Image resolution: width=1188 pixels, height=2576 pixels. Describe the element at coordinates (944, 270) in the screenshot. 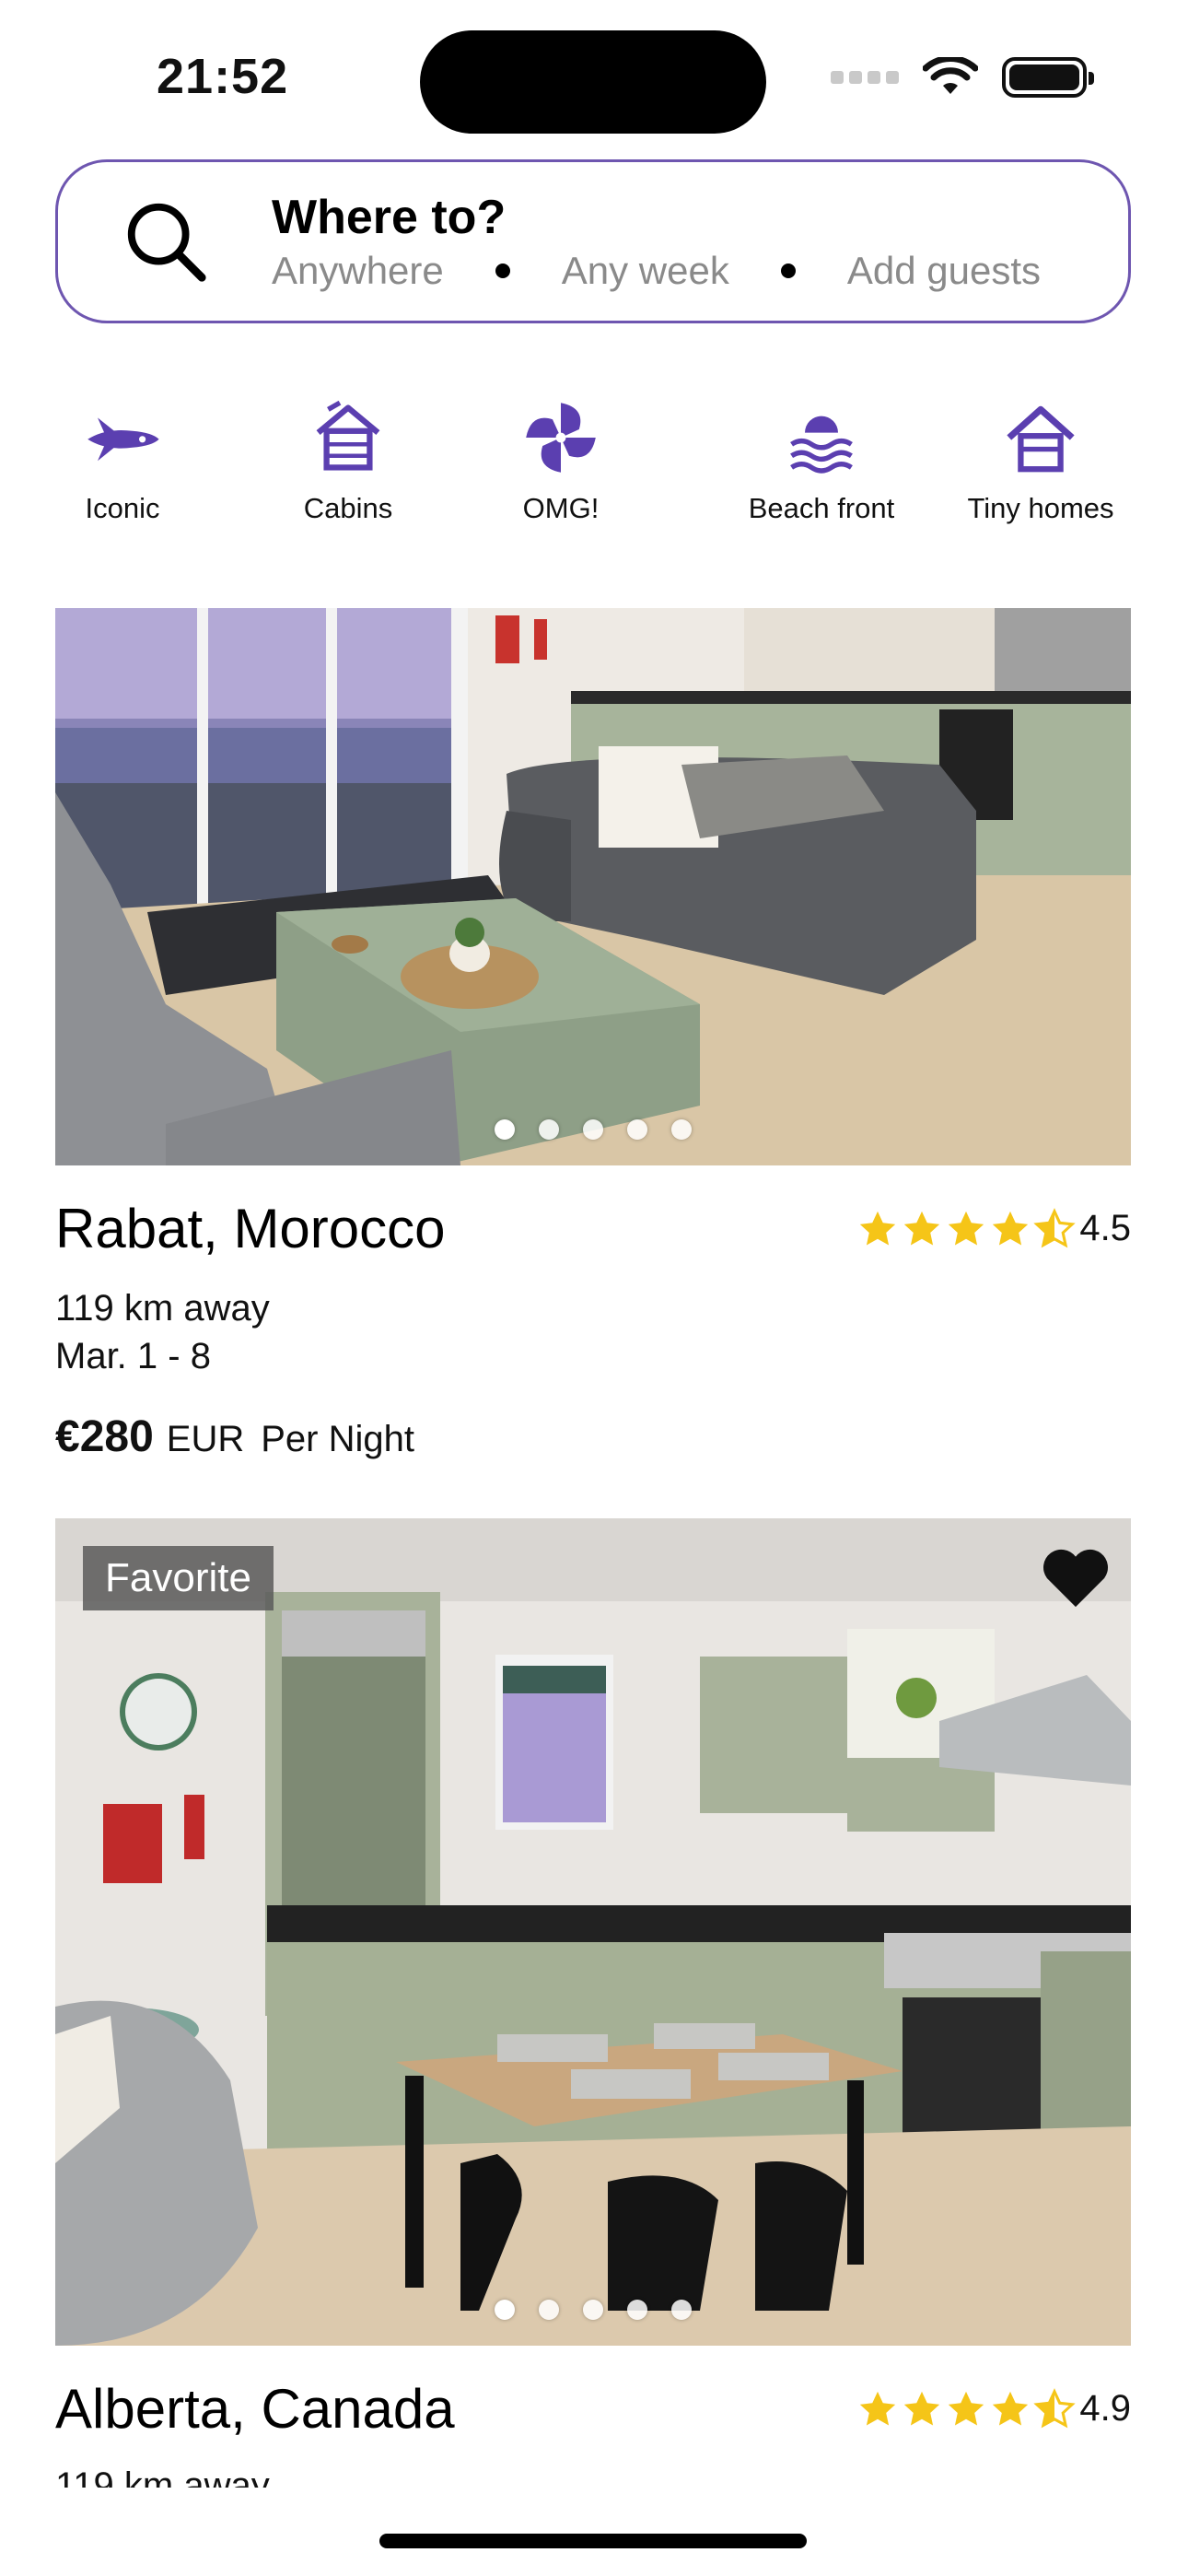

I see `search-who: Add guests` at that location.